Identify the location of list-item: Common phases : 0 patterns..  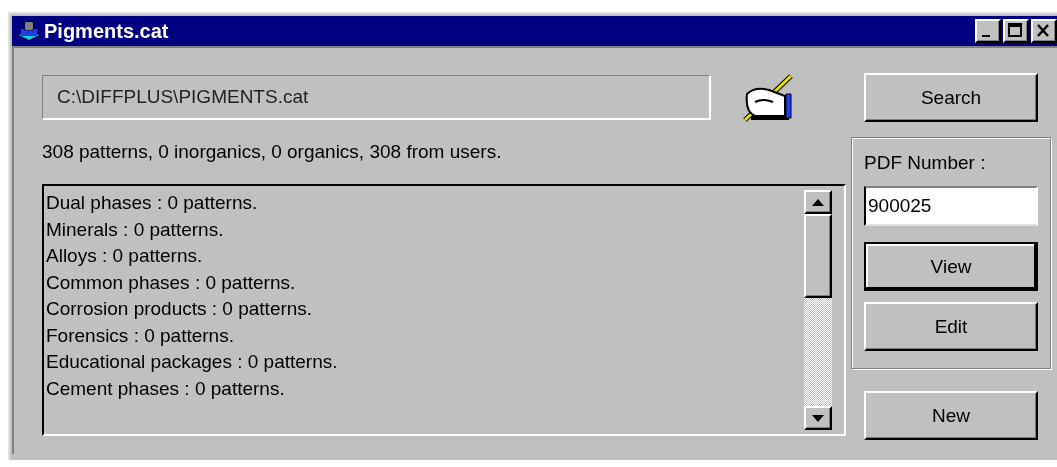
(425, 282).